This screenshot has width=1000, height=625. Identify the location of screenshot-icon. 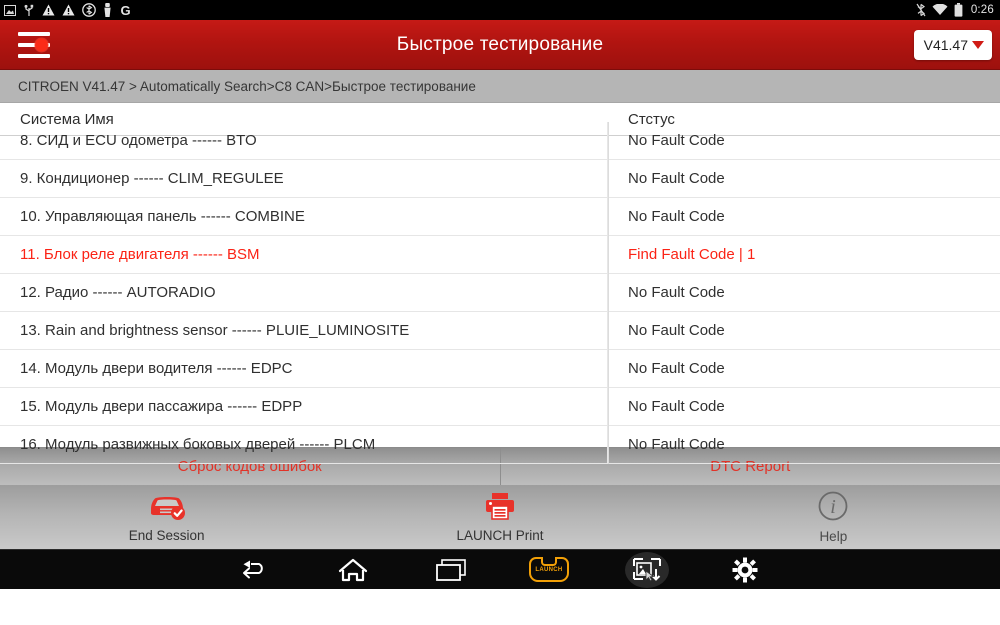
(647, 569).